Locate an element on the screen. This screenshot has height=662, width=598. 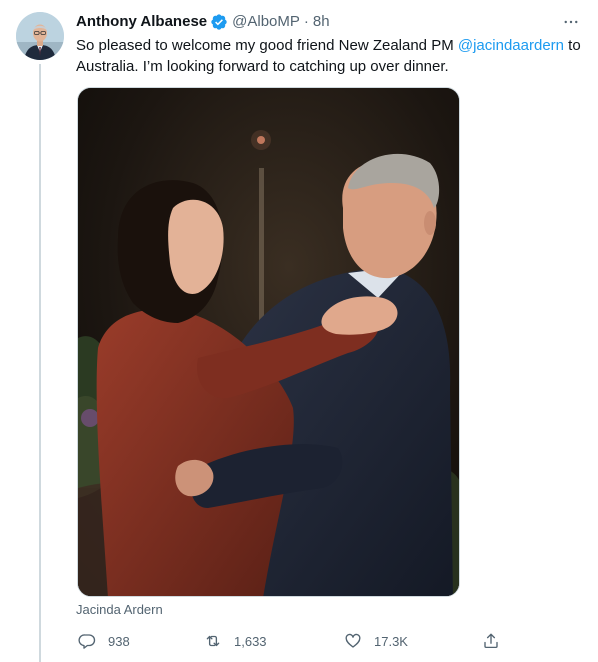
tweet-header: Anthony Albanese @AlboMP · 8h is located at coordinates (329, 22).